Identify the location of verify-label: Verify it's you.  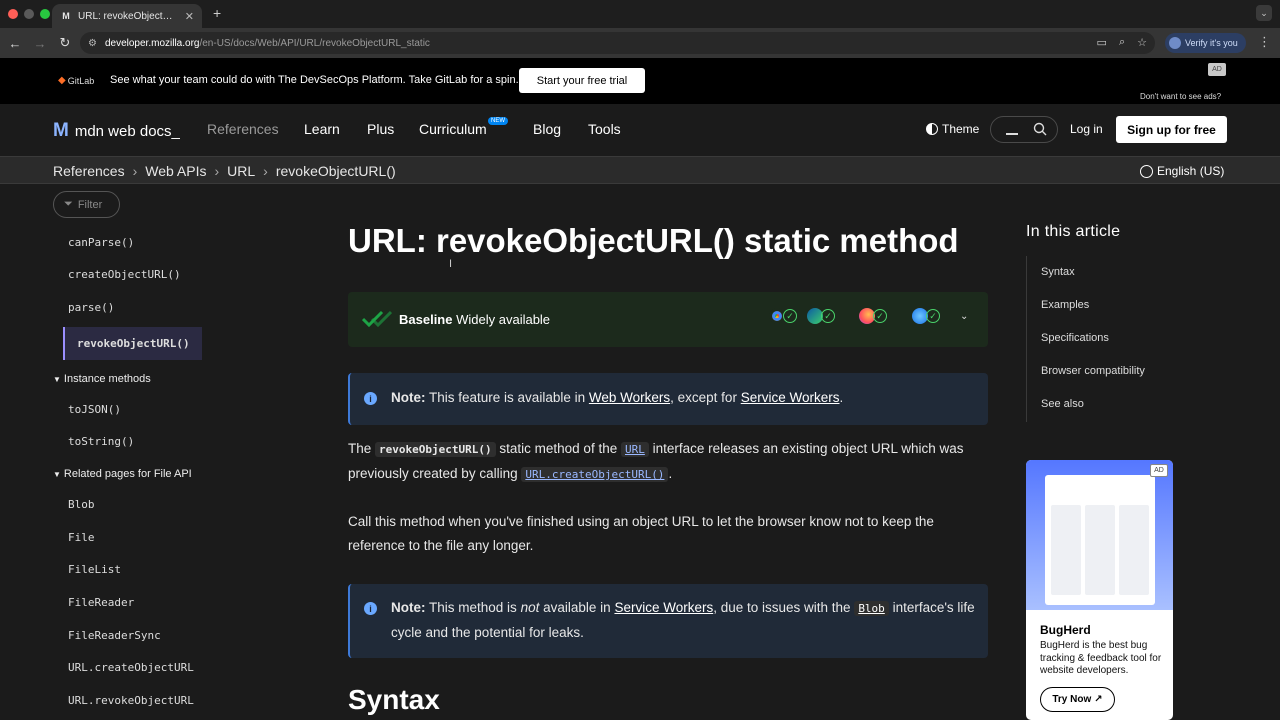
(1211, 43).